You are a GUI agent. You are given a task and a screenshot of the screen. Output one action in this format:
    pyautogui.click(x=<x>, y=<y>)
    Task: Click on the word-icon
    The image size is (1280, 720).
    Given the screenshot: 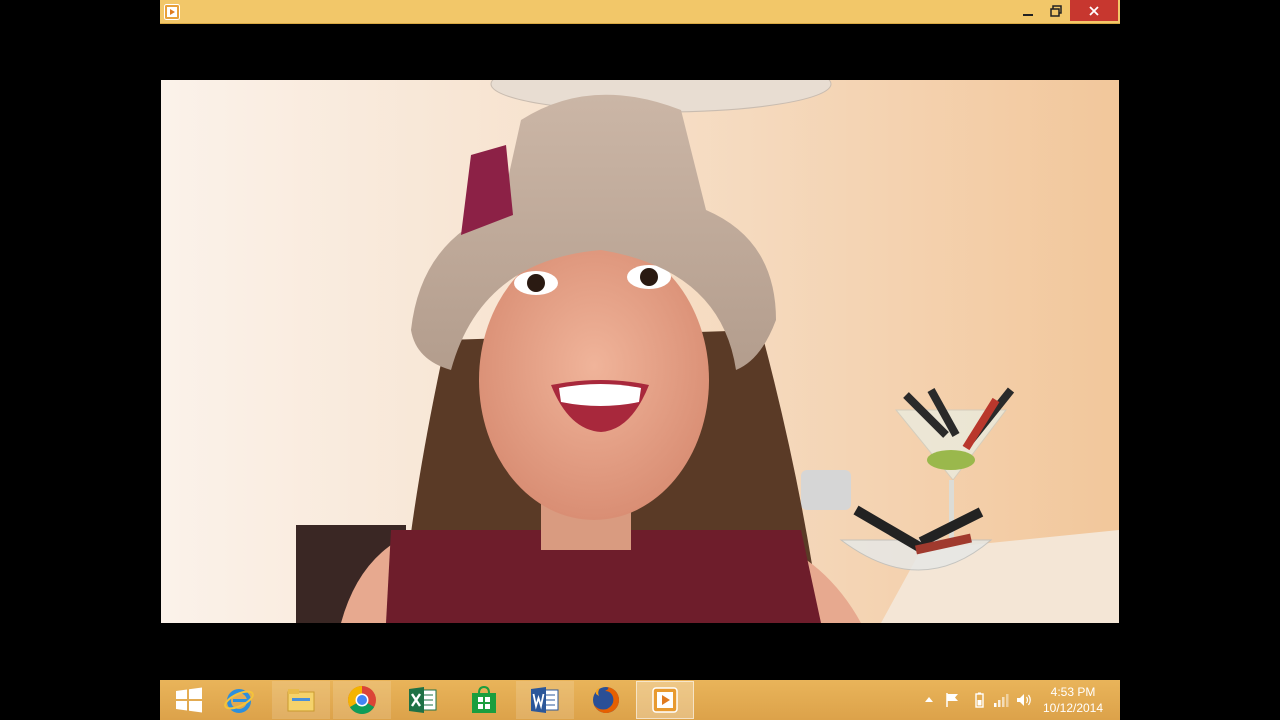 What is the action you would take?
    pyautogui.click(x=545, y=700)
    